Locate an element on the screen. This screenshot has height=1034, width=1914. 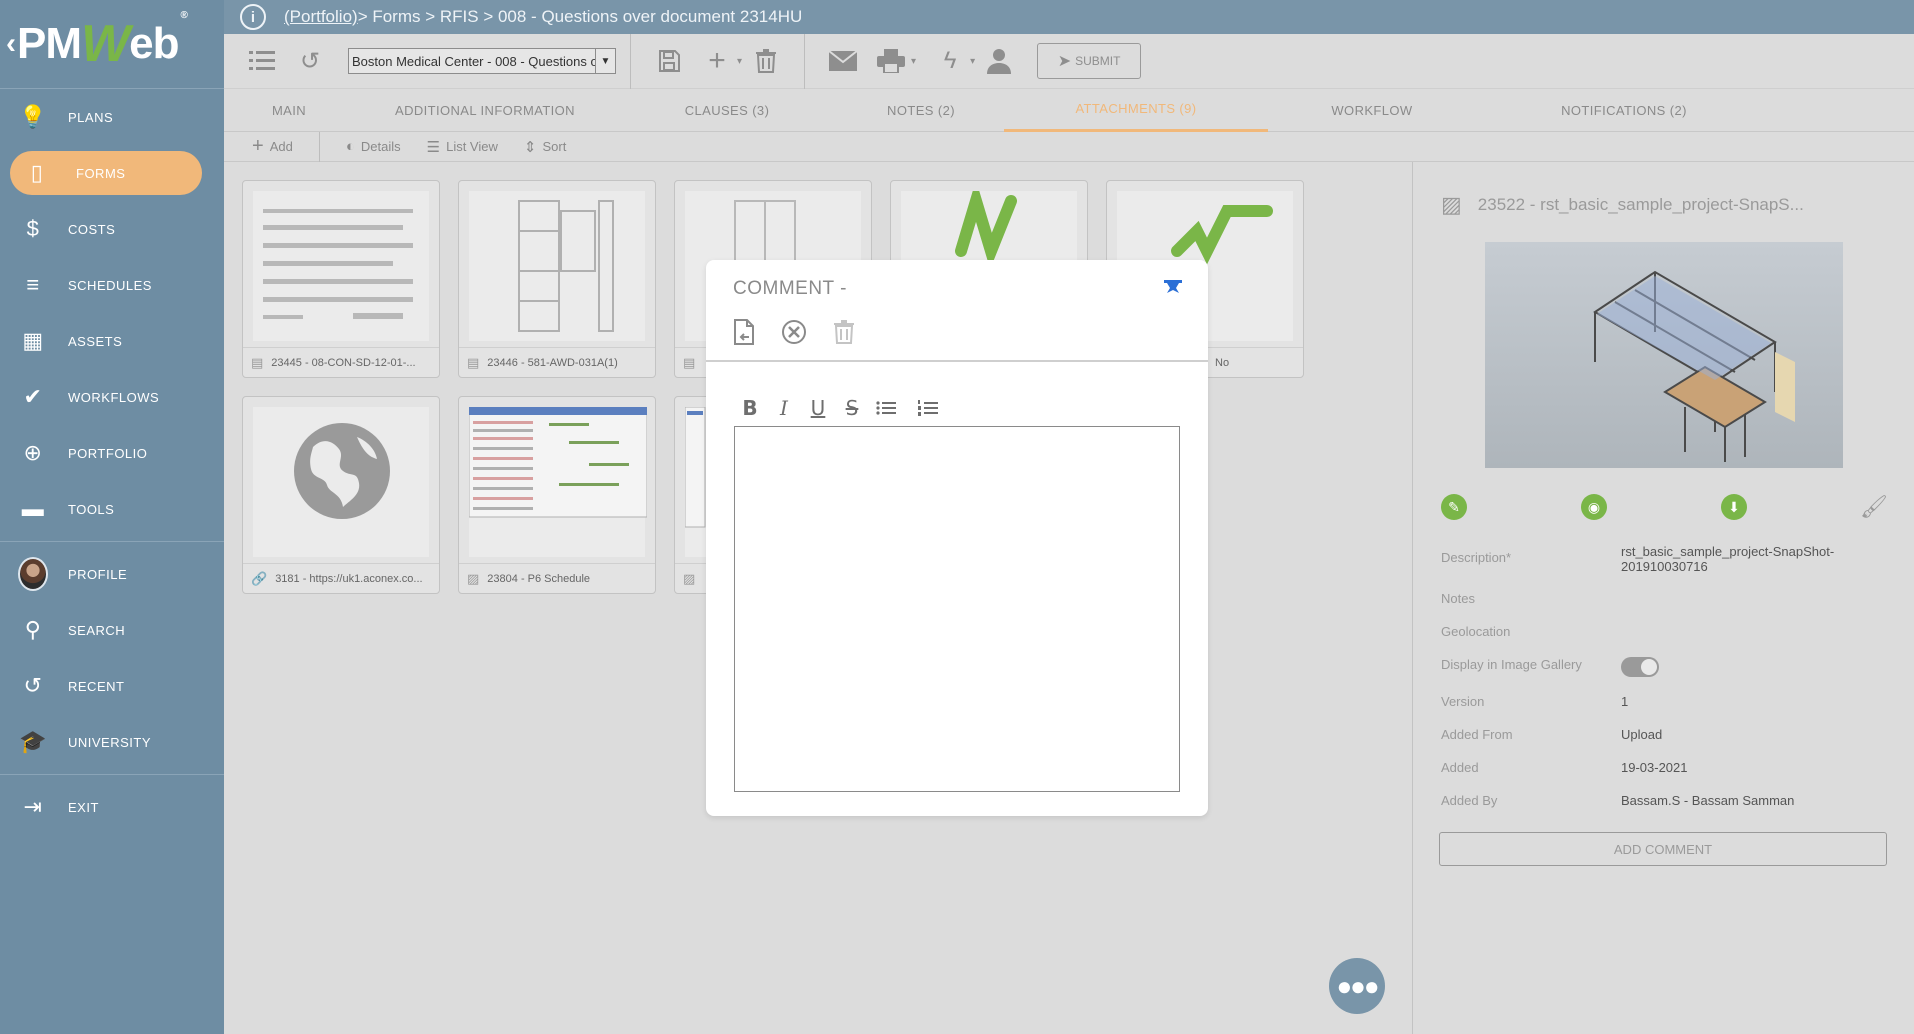
markup-brush-icon: 🖌 is located at coordinates (1874, 507).